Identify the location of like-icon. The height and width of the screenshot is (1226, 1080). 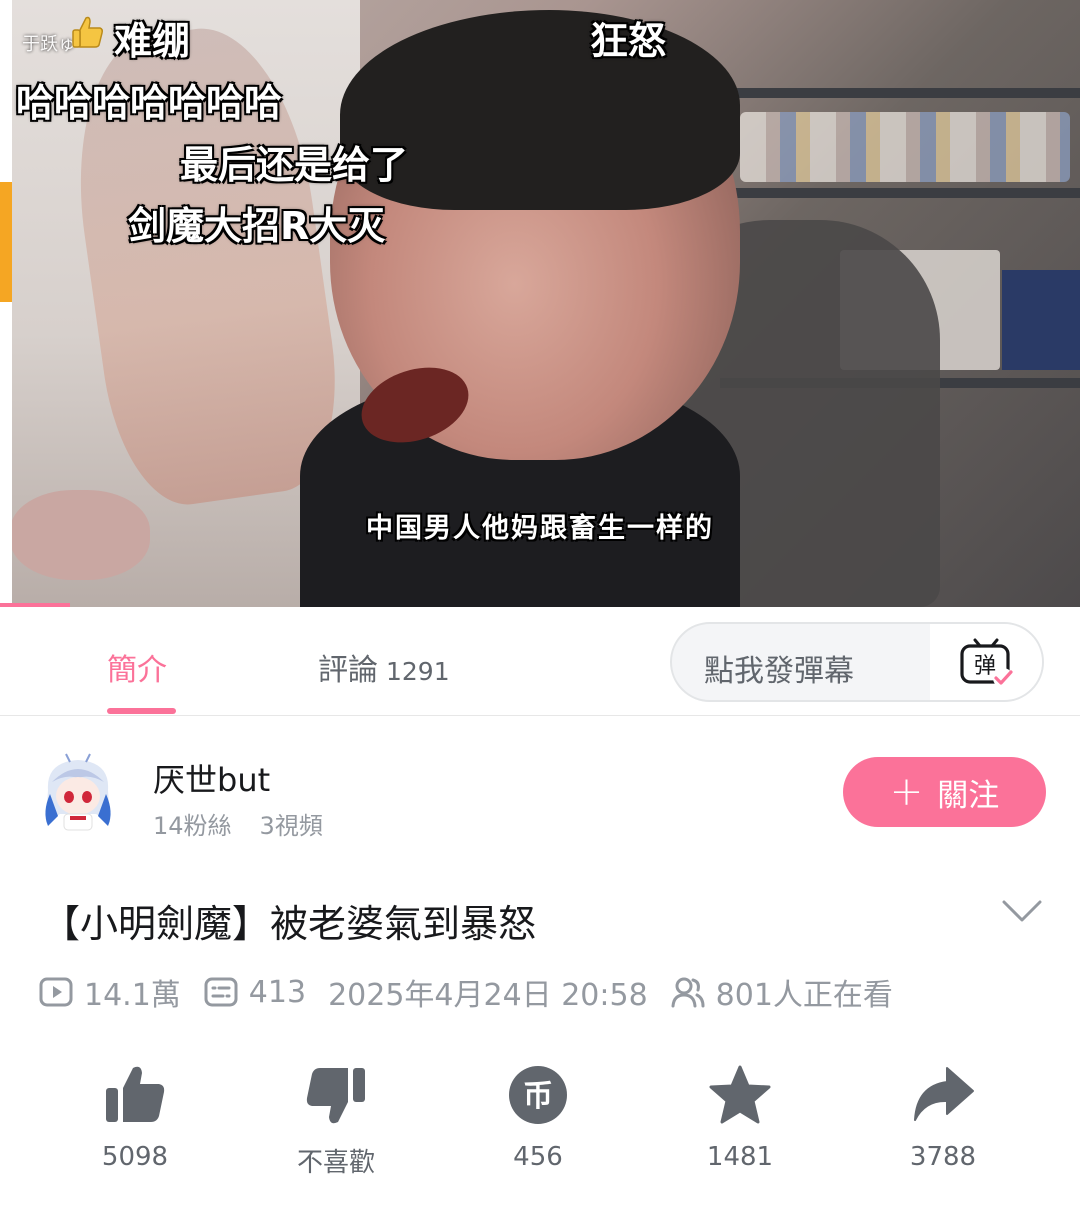
(135, 1094).